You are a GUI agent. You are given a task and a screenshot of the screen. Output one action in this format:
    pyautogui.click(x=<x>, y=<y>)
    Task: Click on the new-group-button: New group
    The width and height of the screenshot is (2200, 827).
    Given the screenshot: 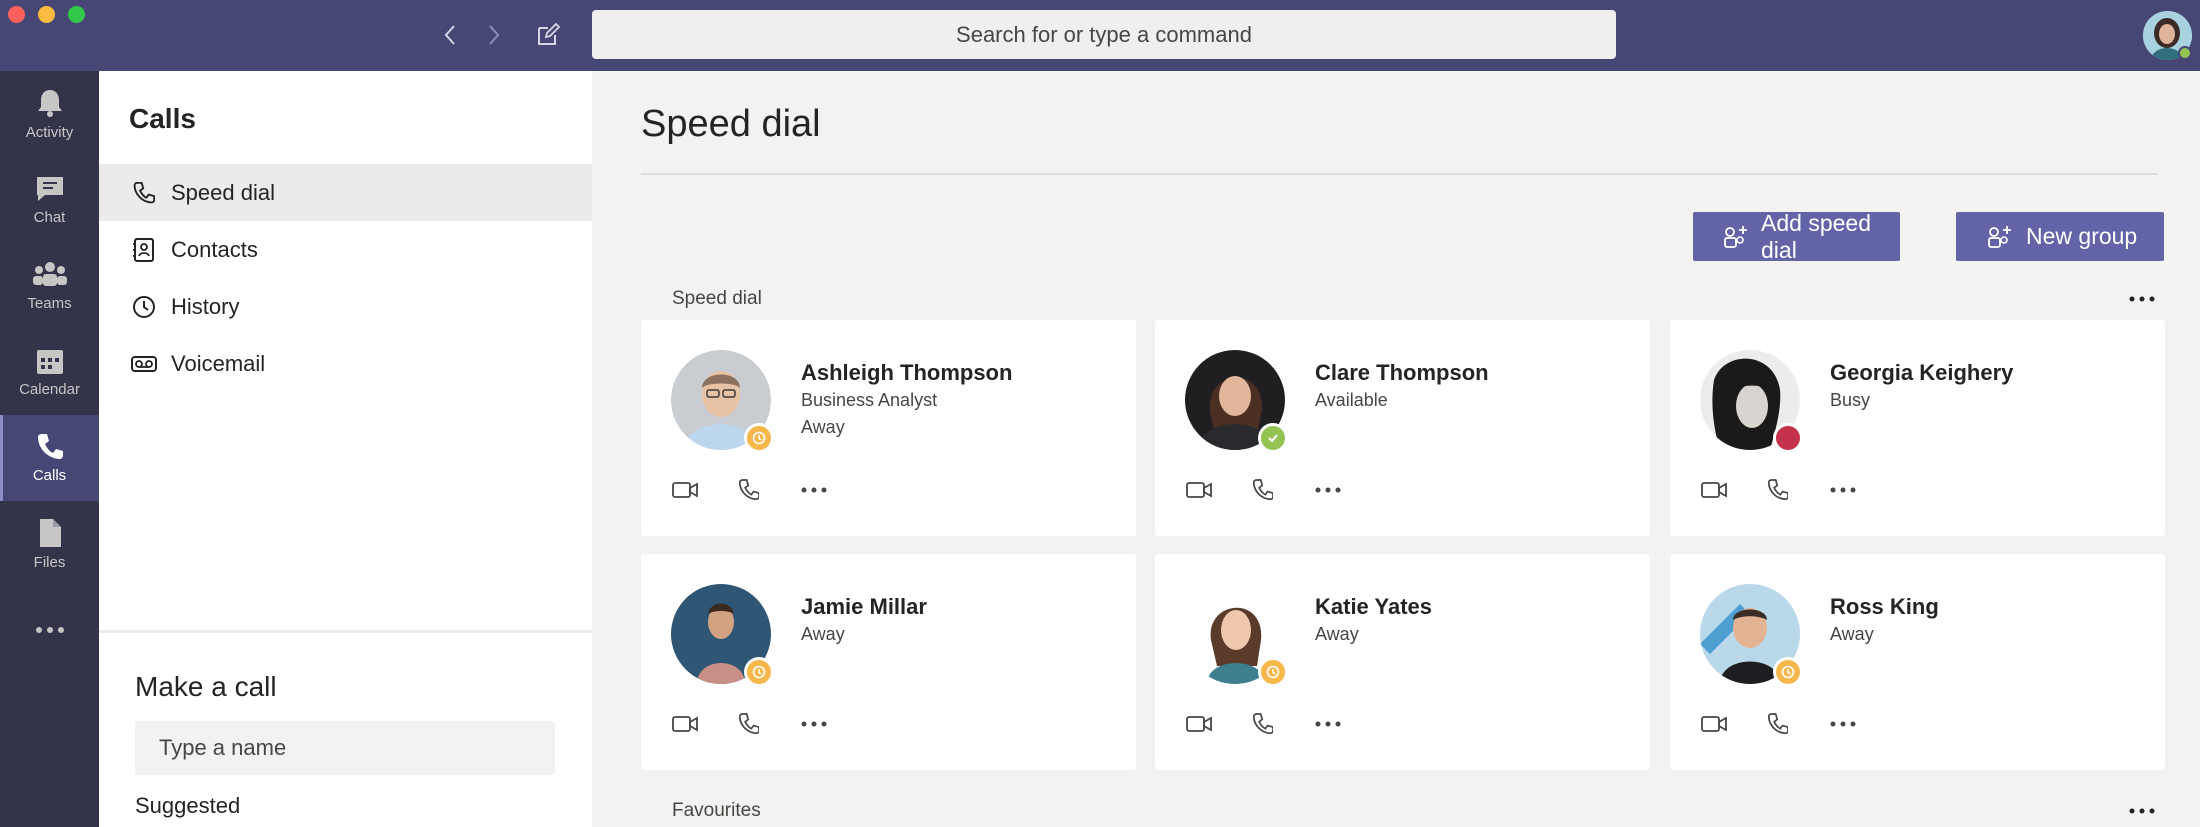 What is the action you would take?
    pyautogui.click(x=2060, y=236)
    